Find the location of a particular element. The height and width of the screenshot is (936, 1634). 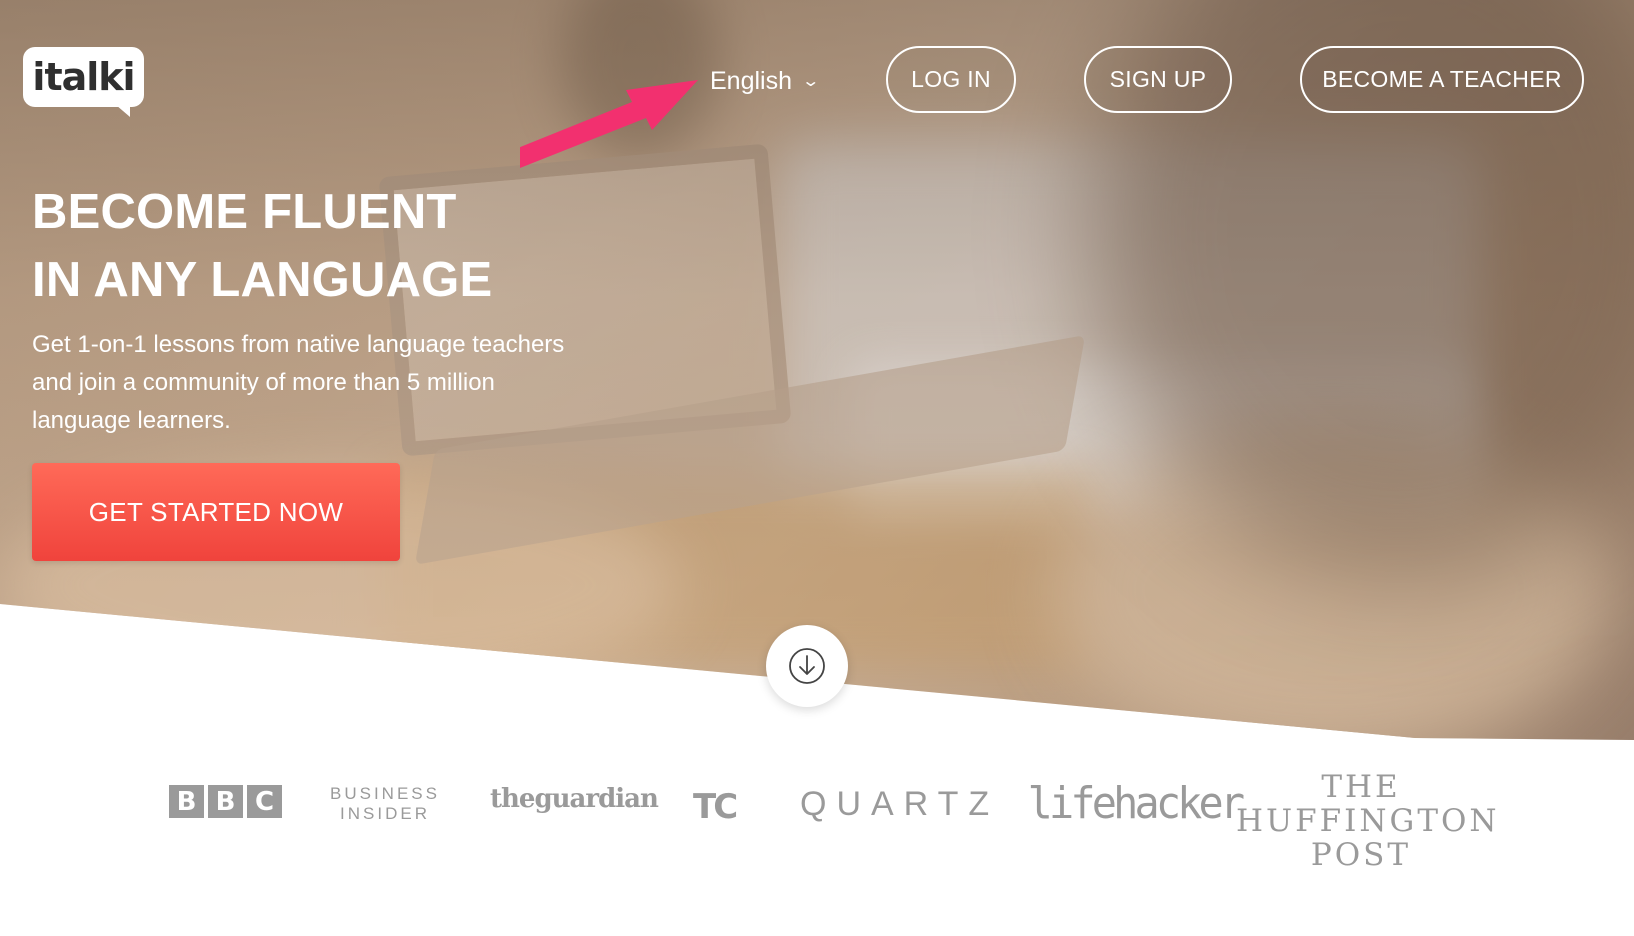

chevron-down-icon: ⌄ is located at coordinates (811, 81).